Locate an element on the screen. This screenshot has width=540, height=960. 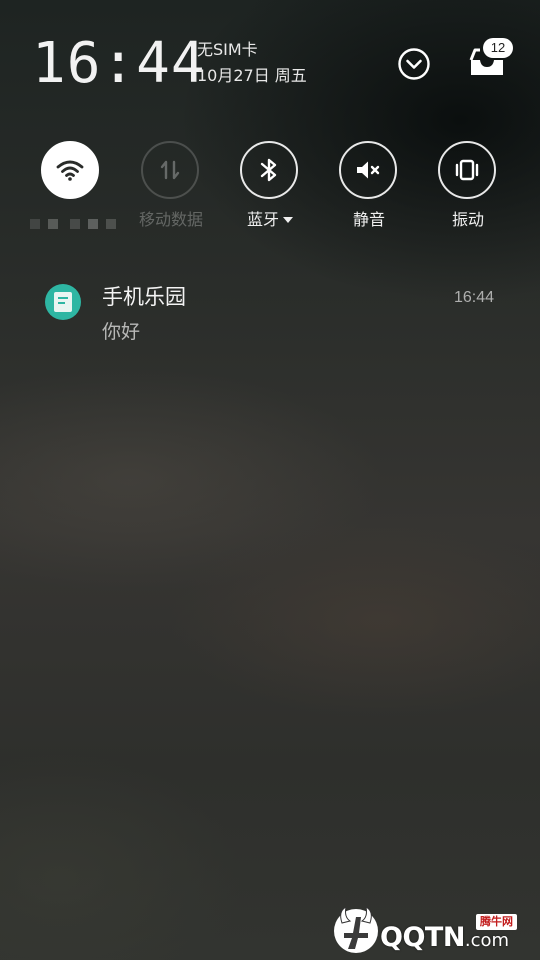
mobile-data-arrows-icon is located at coordinates (170, 170).